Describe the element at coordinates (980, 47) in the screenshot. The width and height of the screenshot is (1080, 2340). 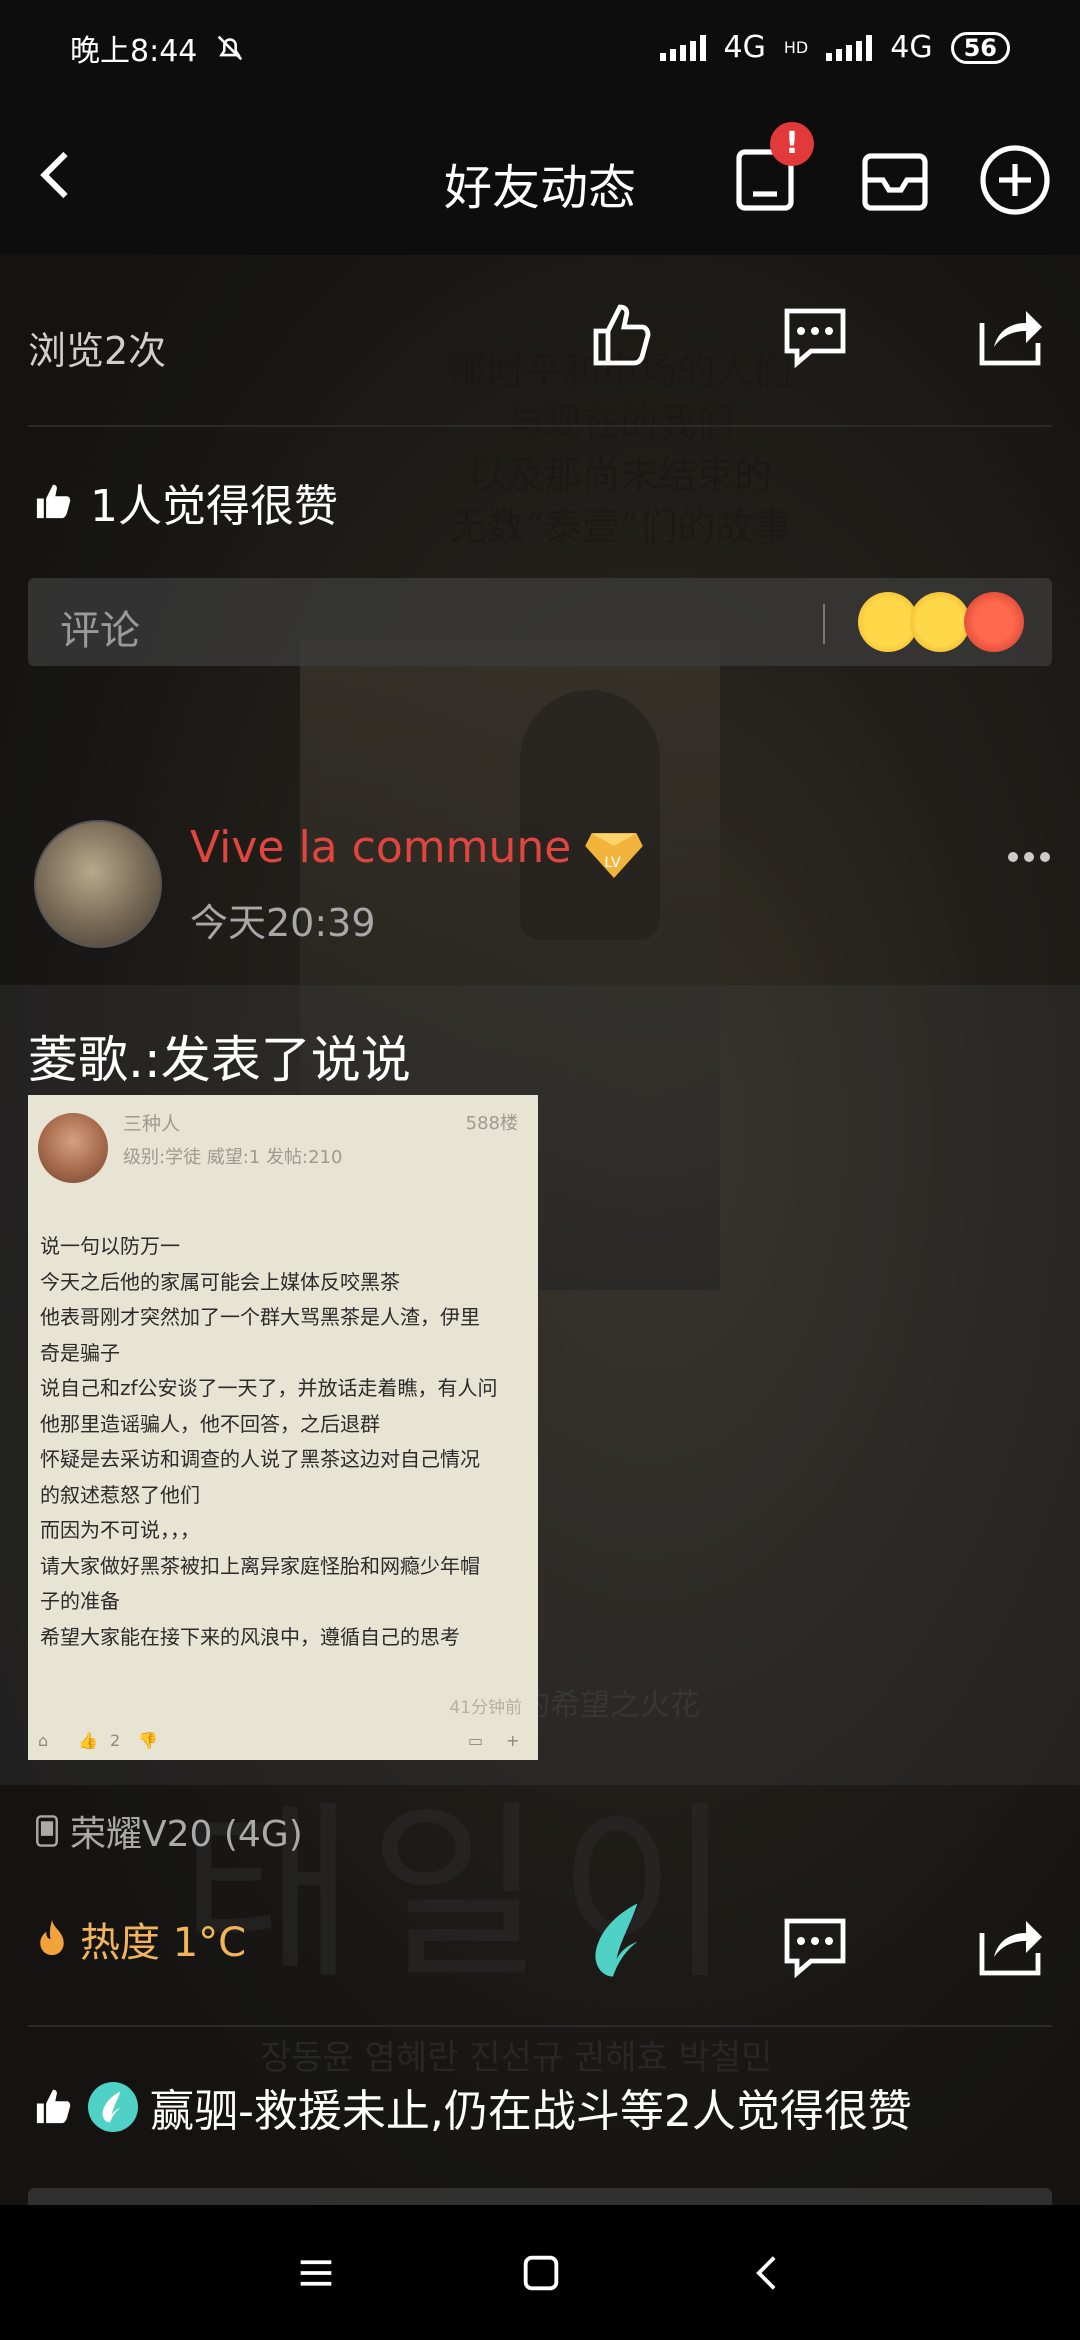
I see `battery-indicator: 56` at that location.